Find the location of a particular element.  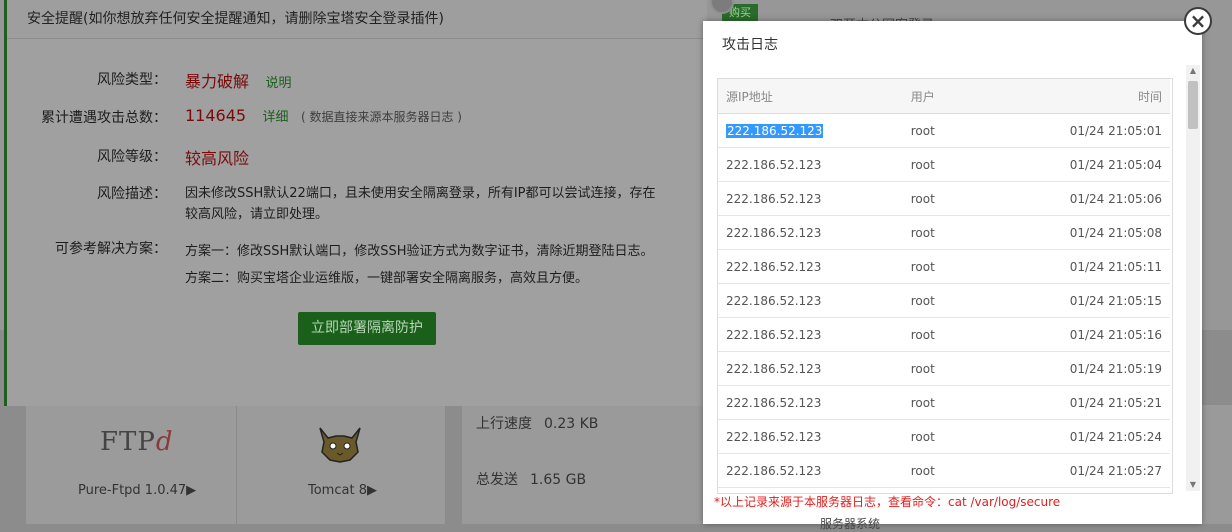

risk-type-row: 暴力破解 说明 is located at coordinates (238, 80).